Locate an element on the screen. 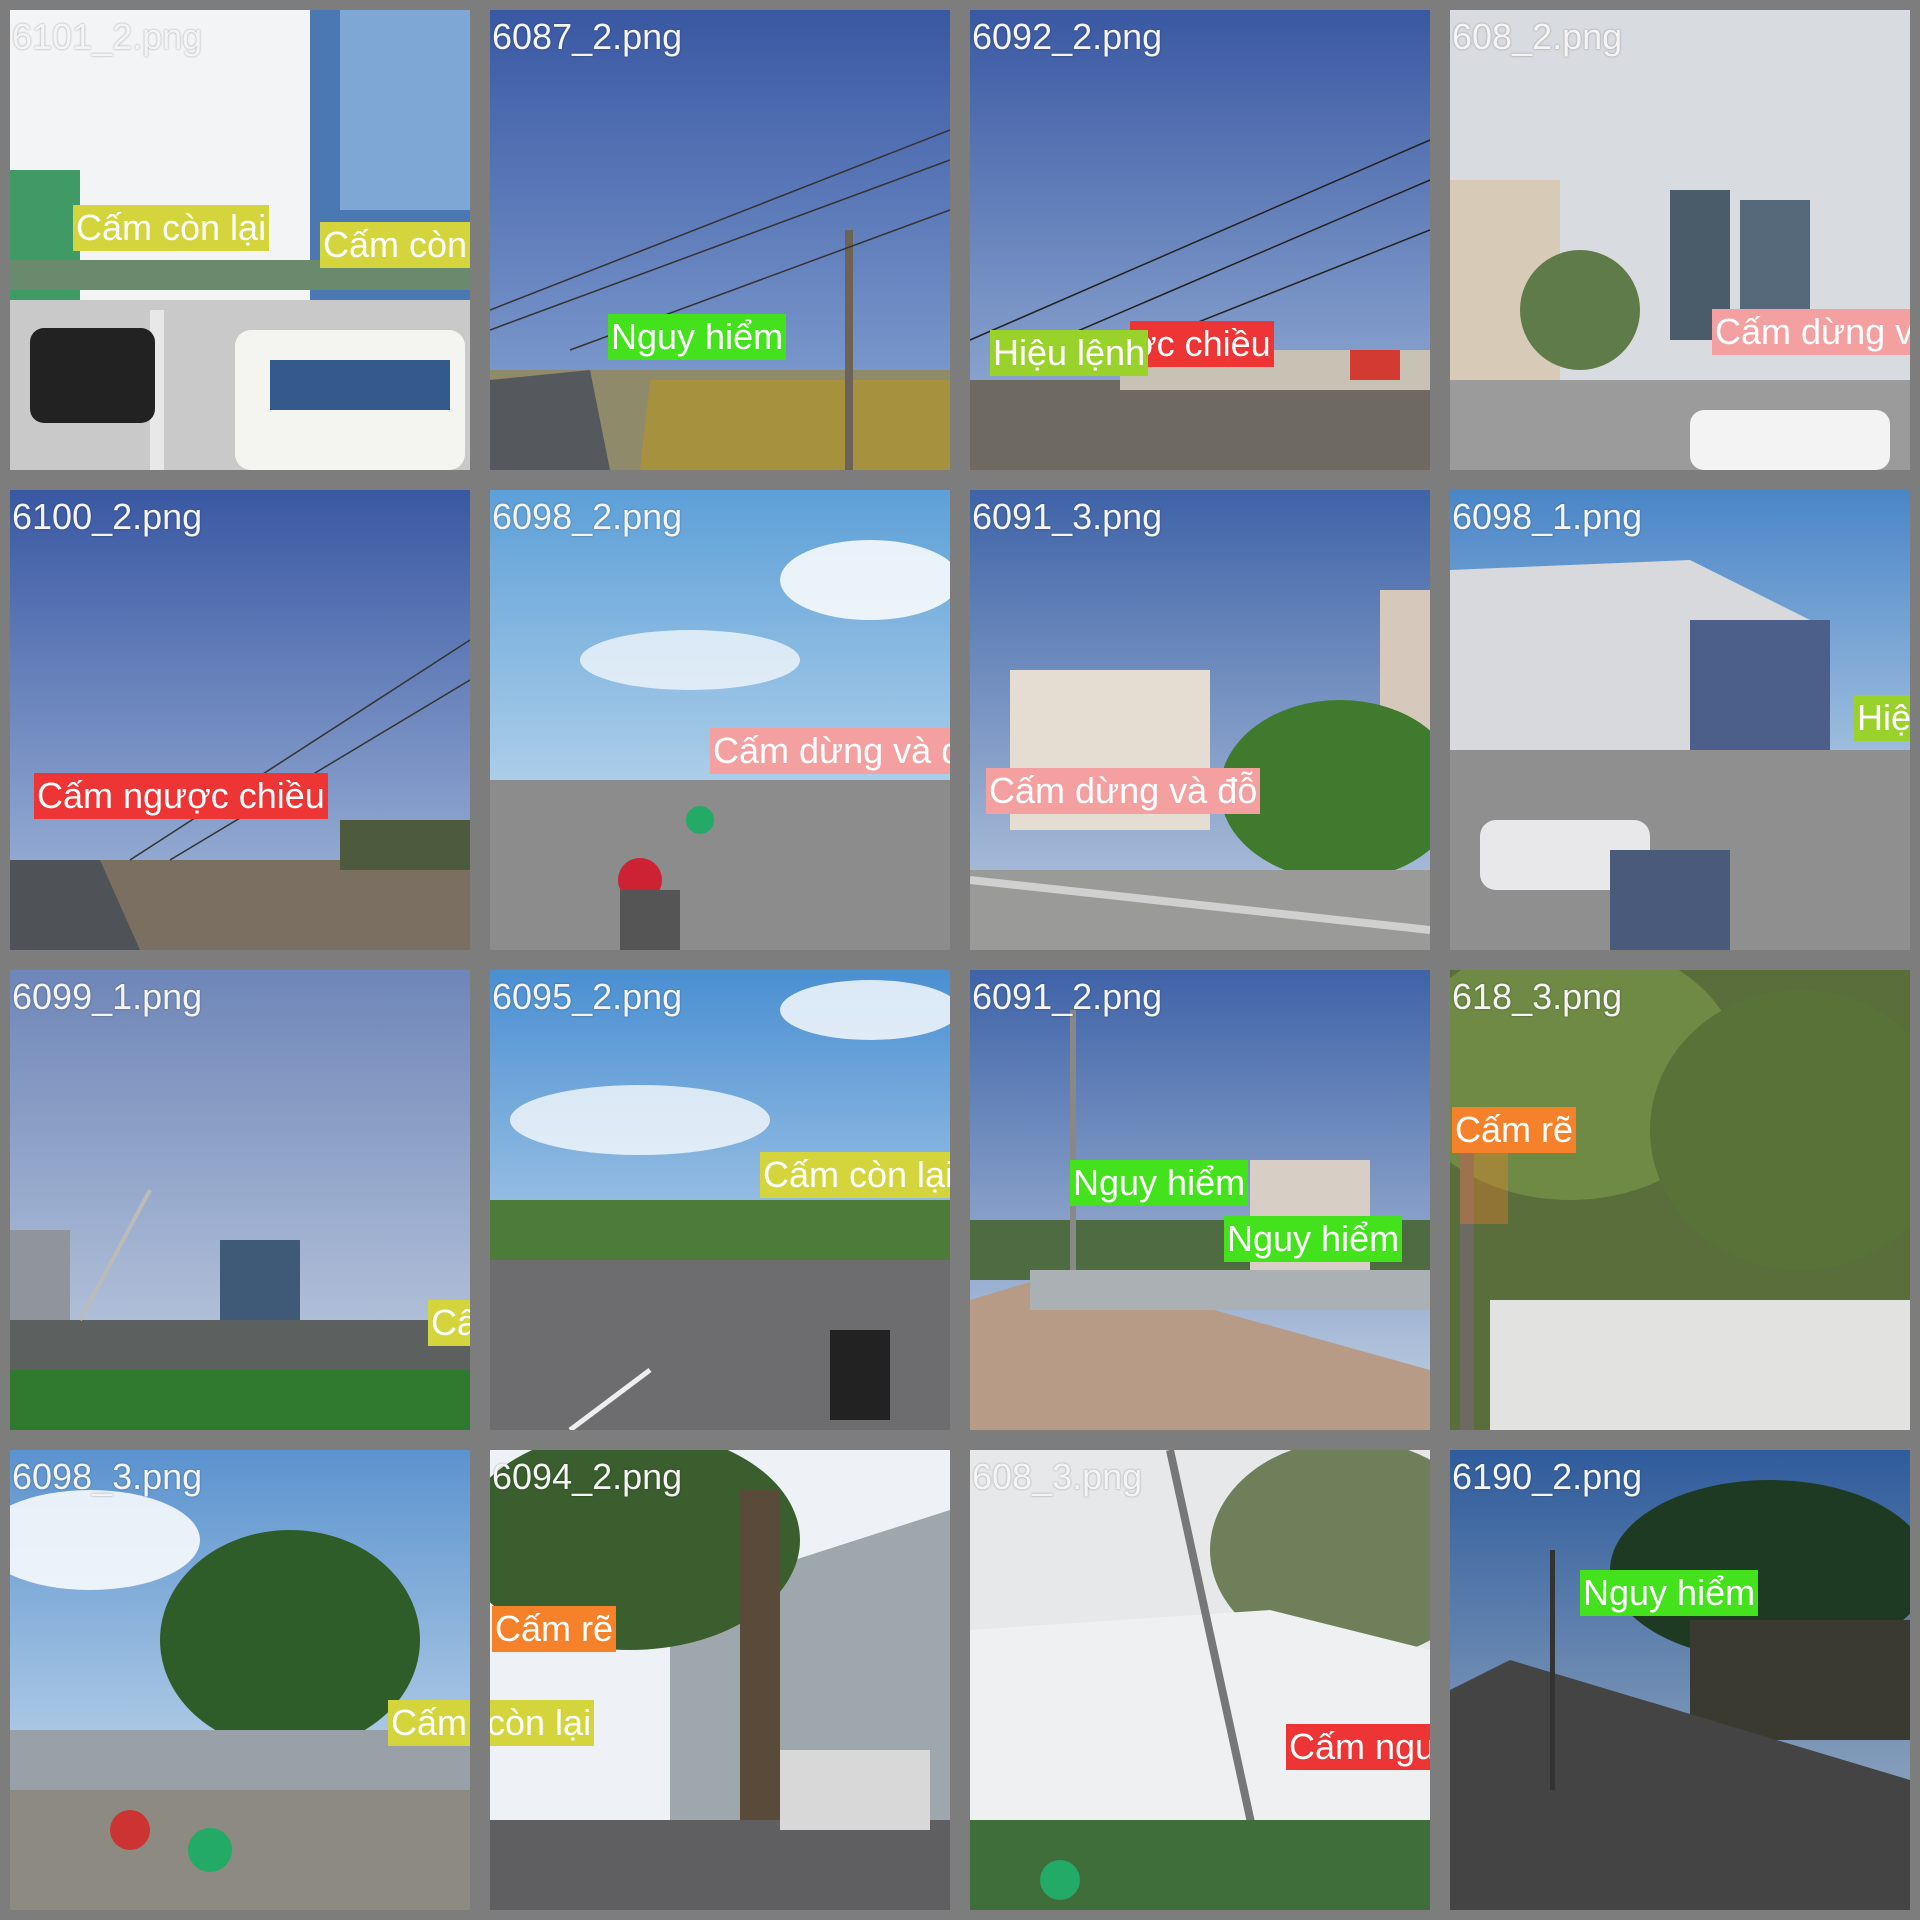 This screenshot has width=1920, height=1920. image-filename: 618_3.png is located at coordinates (1537, 996).